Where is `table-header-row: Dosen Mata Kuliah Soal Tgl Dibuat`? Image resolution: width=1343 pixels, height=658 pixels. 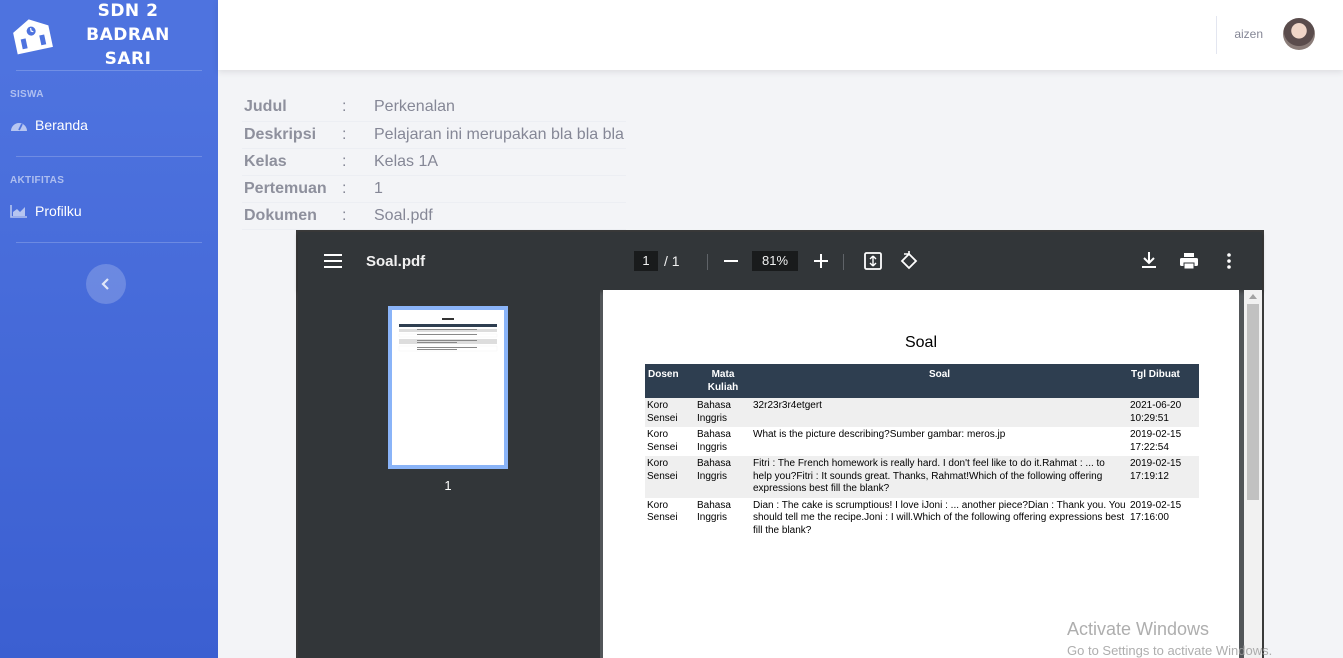
table-header-row: Dosen Mata Kuliah Soal Tgl Dibuat is located at coordinates (922, 381).